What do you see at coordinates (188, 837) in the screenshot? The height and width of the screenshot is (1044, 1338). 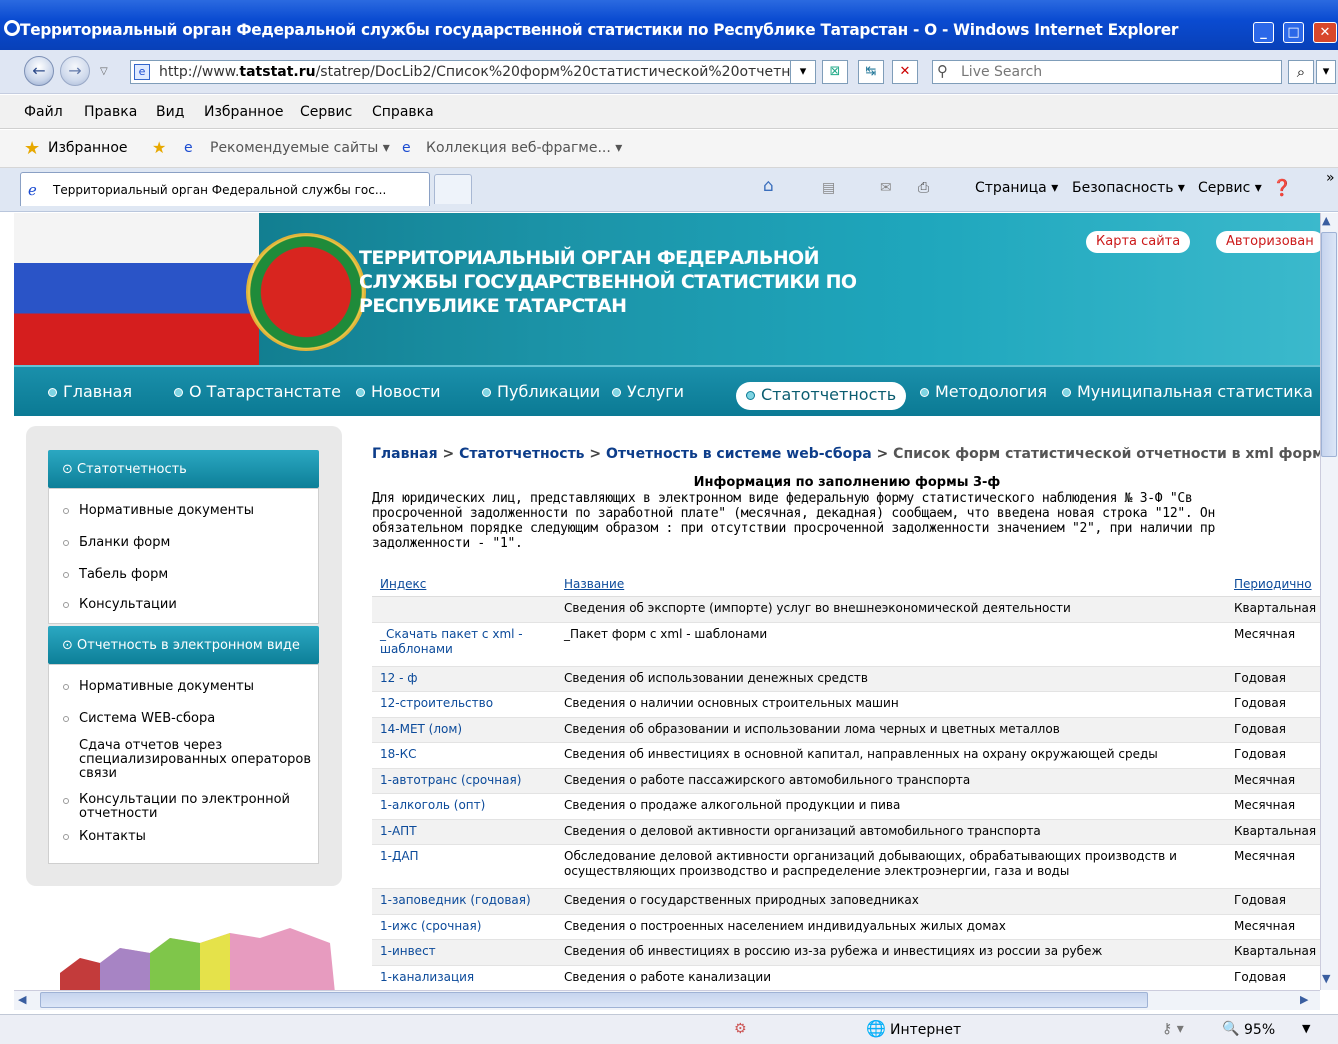 I see `sidebar-item-contacts: Контакты` at bounding box center [188, 837].